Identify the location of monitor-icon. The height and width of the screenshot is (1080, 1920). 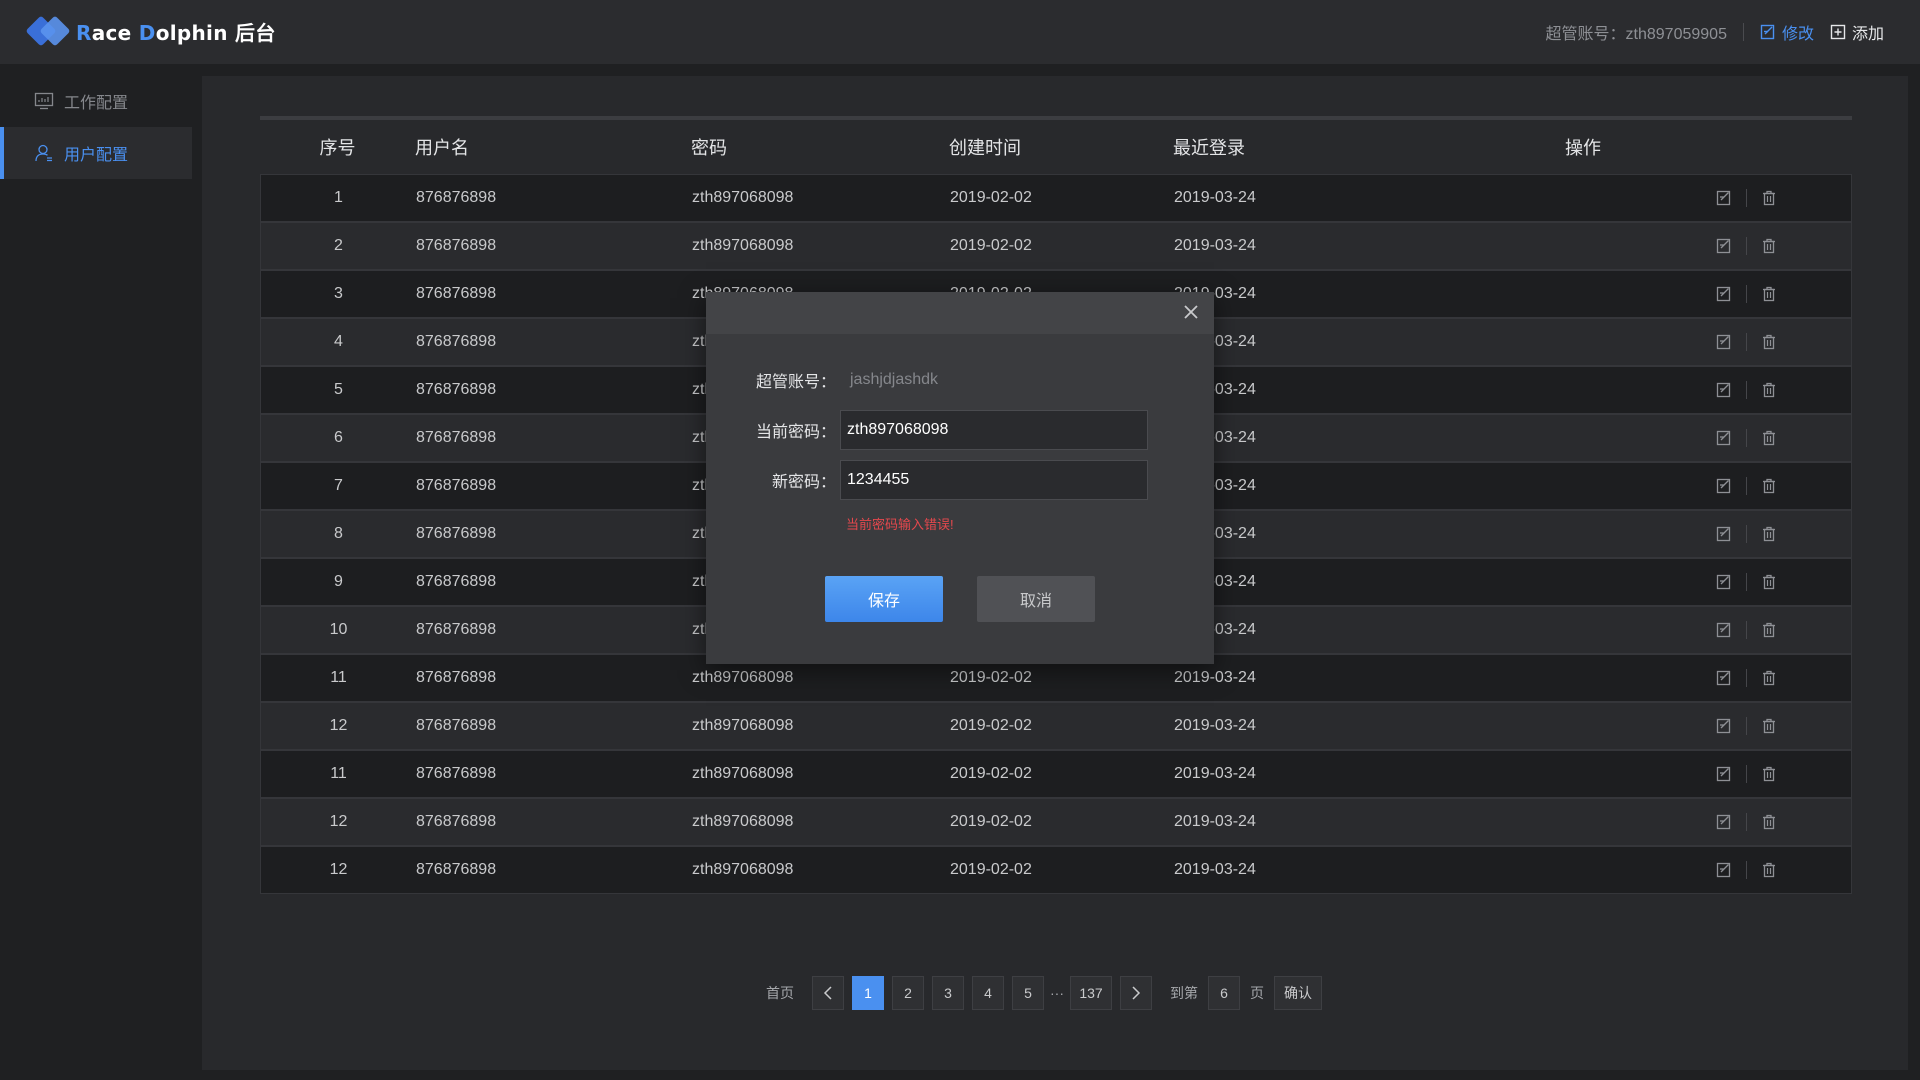
(44, 101).